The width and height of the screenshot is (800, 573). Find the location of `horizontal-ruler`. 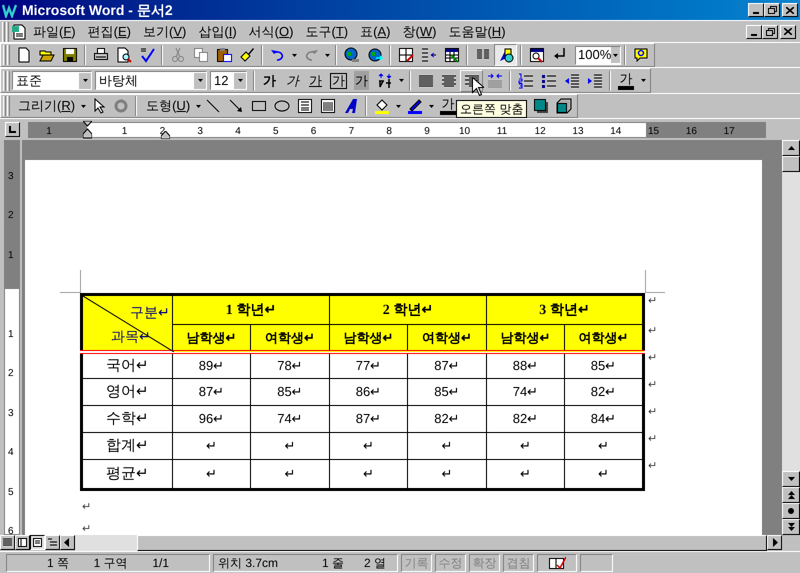

horizontal-ruler is located at coordinates (397, 130).